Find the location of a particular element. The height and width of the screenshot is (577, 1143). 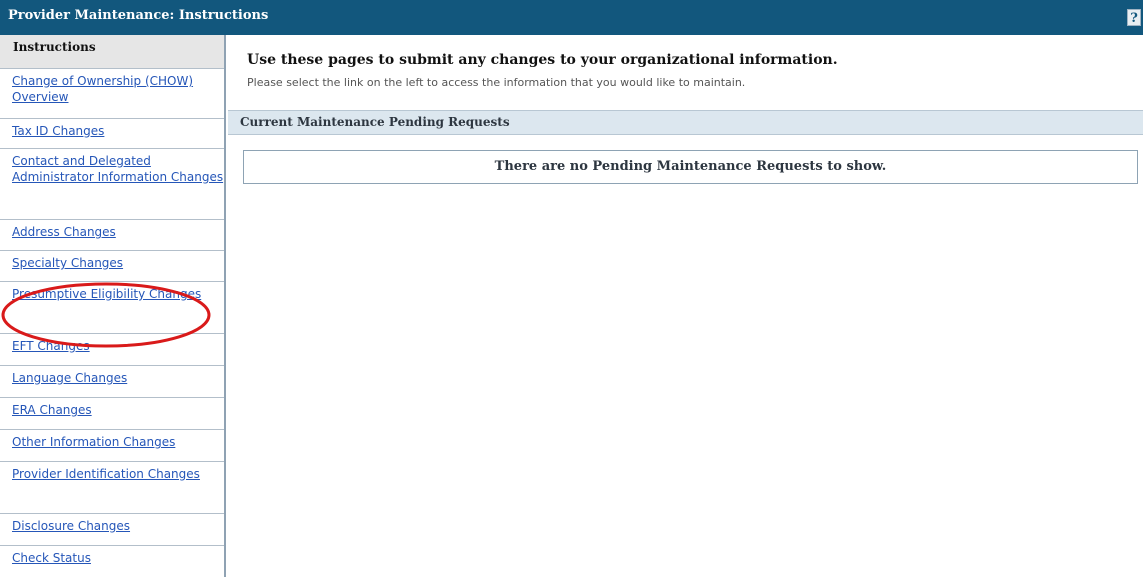

sidebar-item-presumptive-eligibility: Presumptive Eligibility Changes is located at coordinates (112, 308).